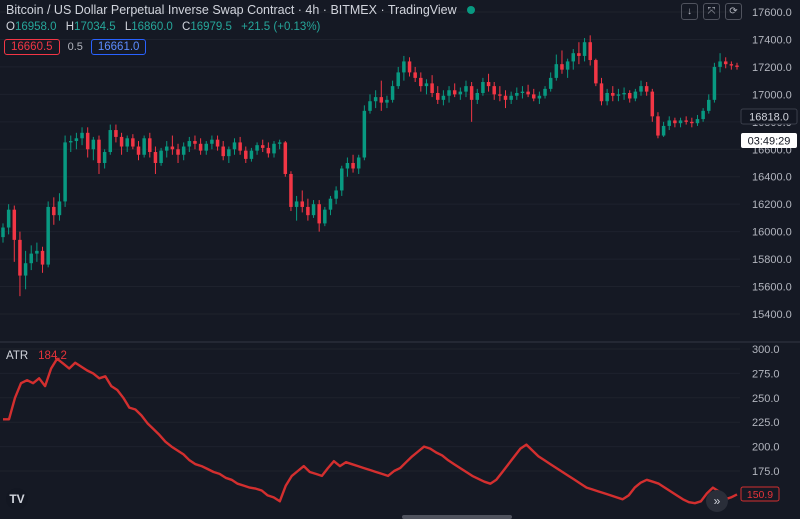 This screenshot has width=800, height=519. What do you see at coordinates (457, 517) in the screenshot?
I see `time-scrollbar` at bounding box center [457, 517].